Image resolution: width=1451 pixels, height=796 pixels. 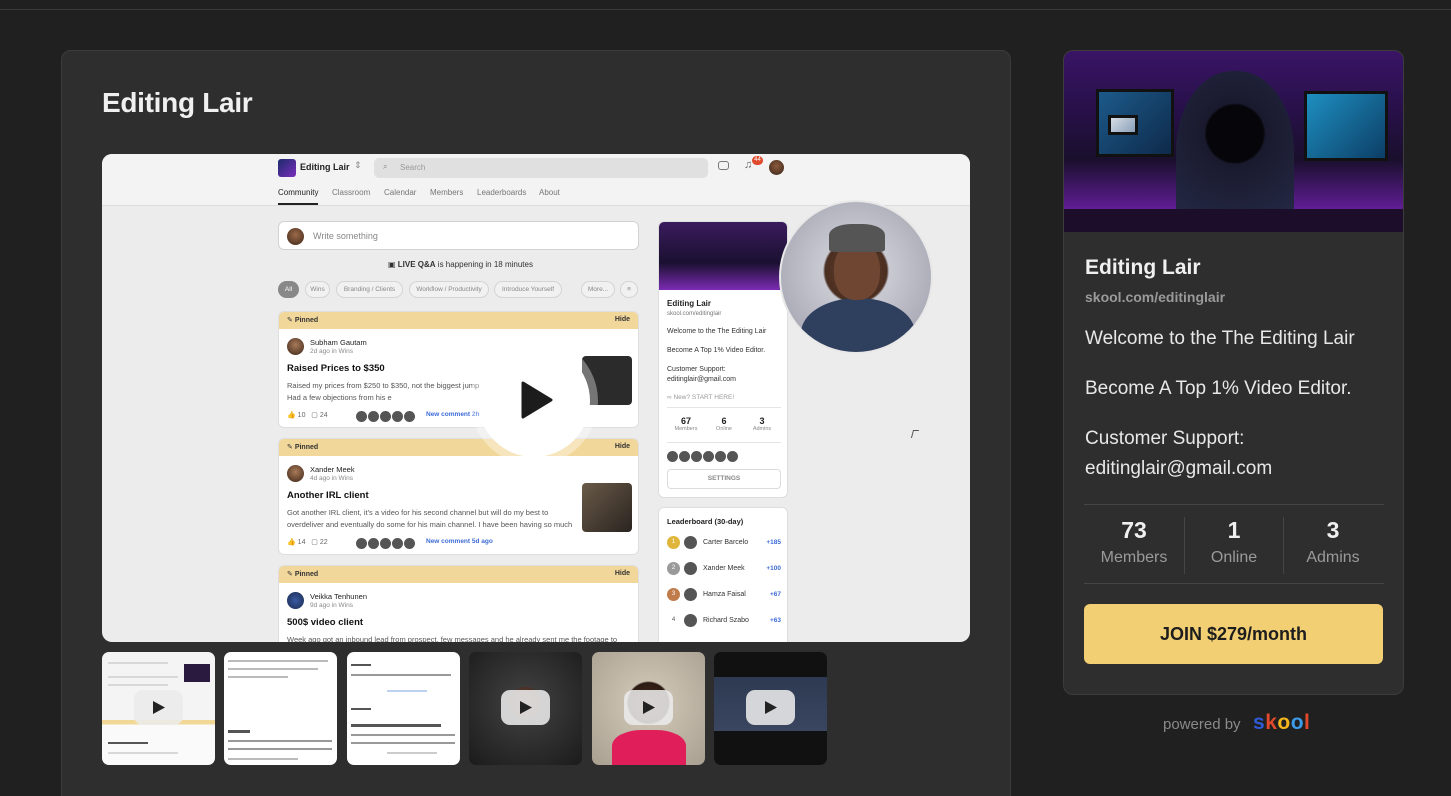 What do you see at coordinates (459, 541) in the screenshot?
I see `new-comment-link: New comment 5d ago` at bounding box center [459, 541].